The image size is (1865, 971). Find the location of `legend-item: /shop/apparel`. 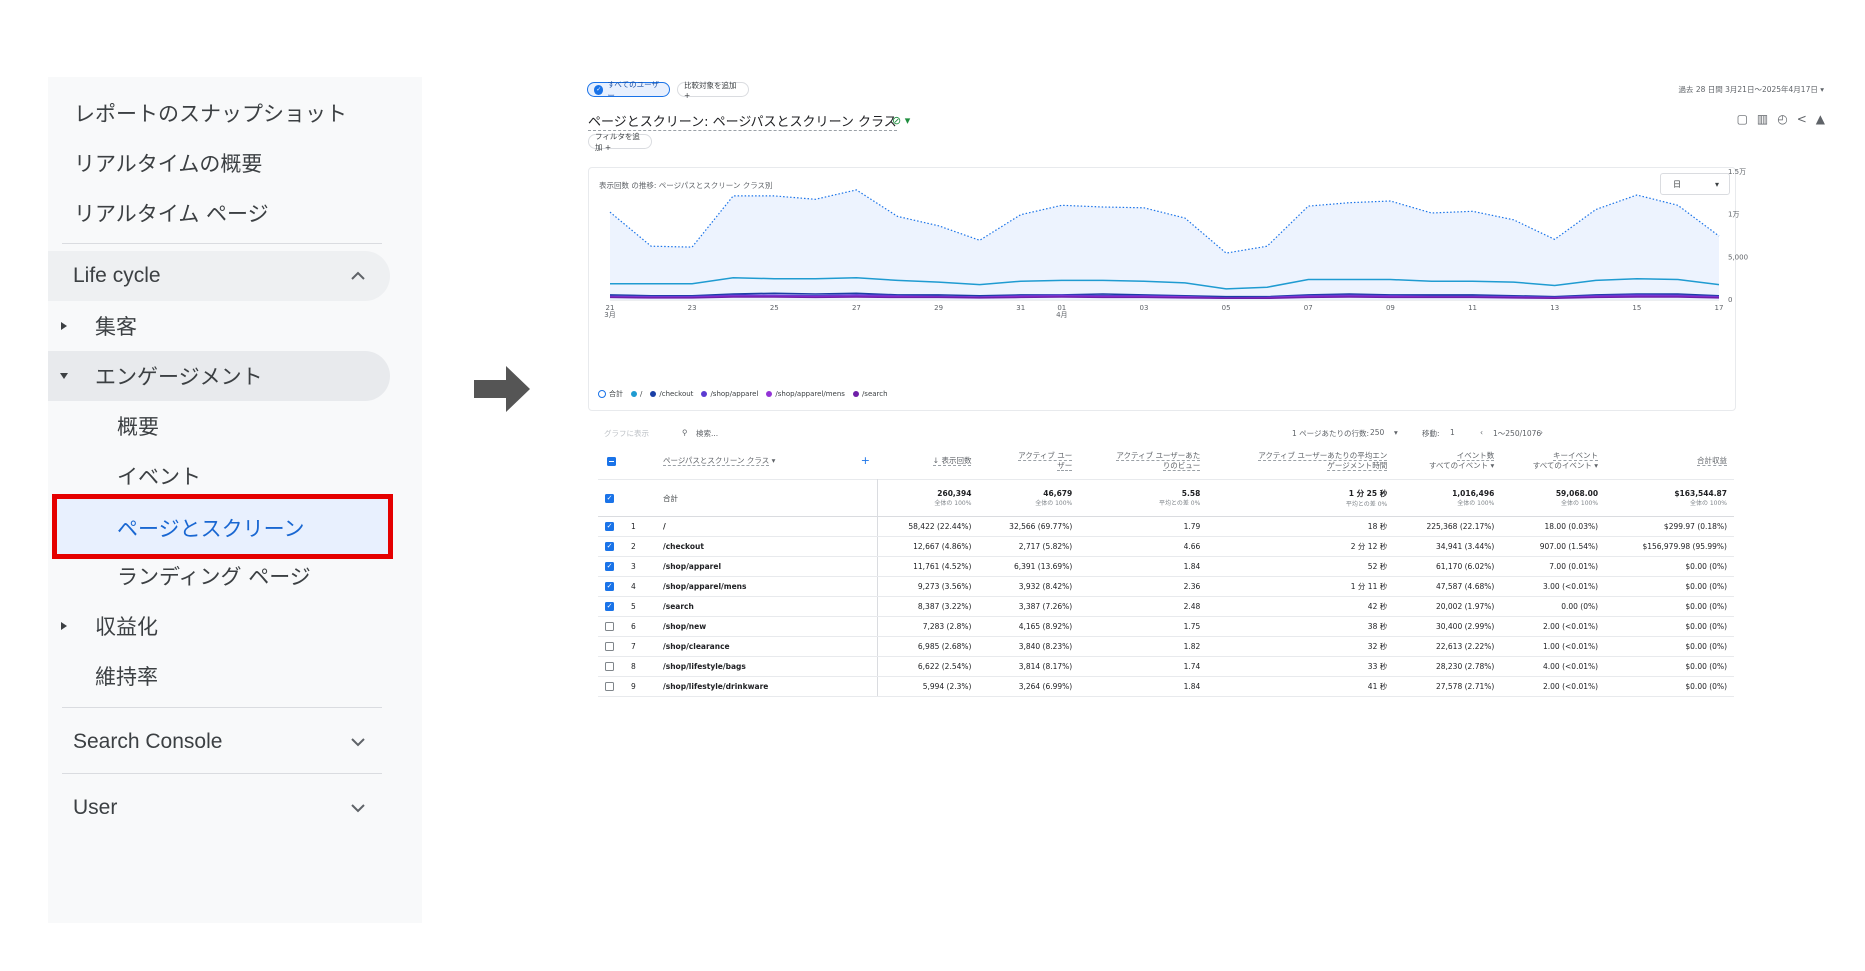

legend-item: /shop/apparel is located at coordinates (729, 394).